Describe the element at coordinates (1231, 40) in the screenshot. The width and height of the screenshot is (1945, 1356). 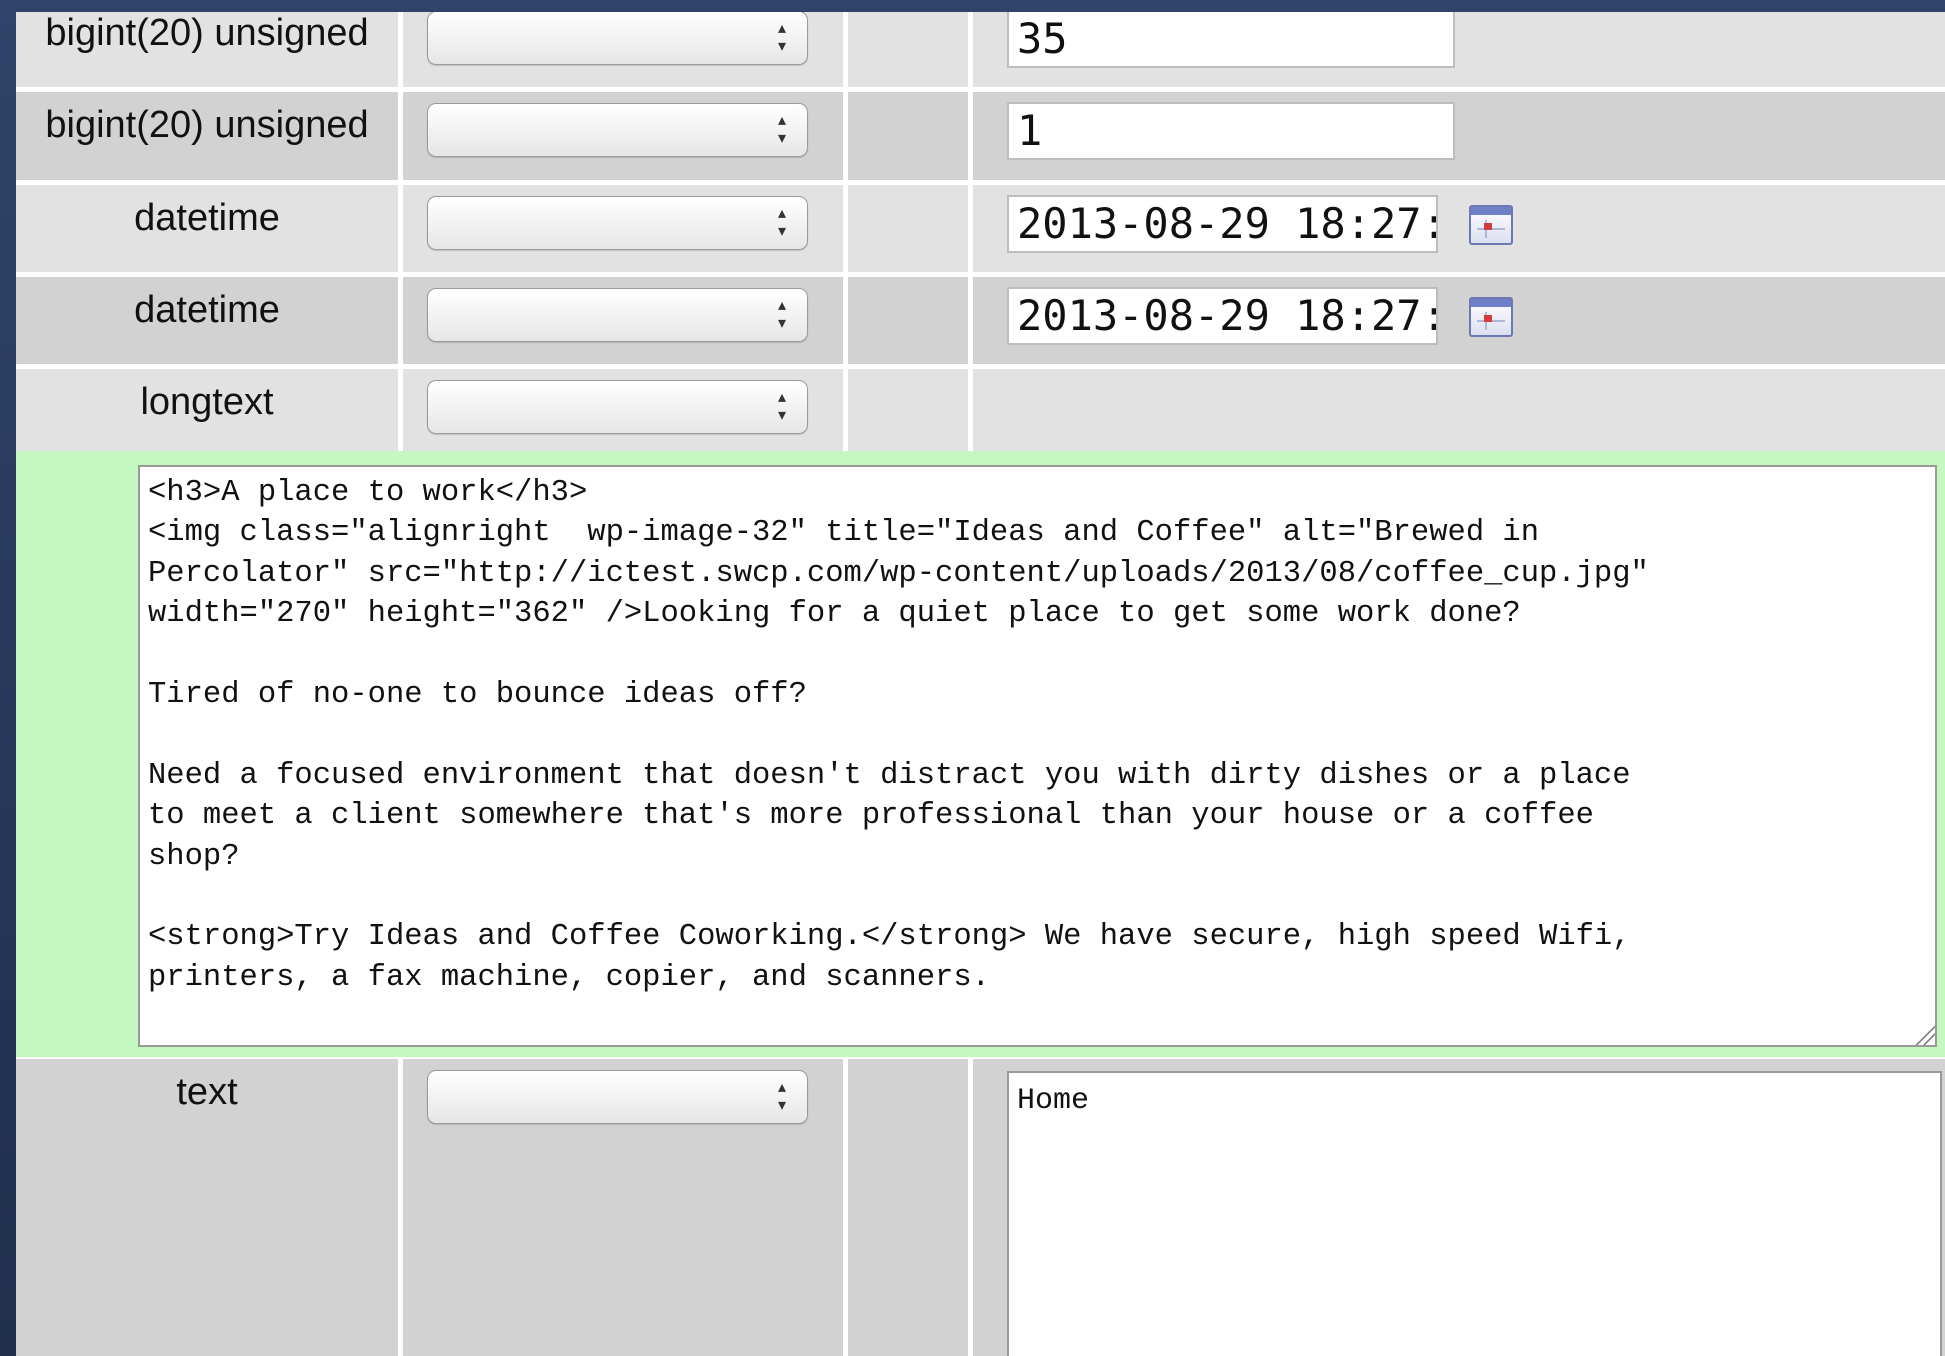
I see `value-input: 35` at that location.